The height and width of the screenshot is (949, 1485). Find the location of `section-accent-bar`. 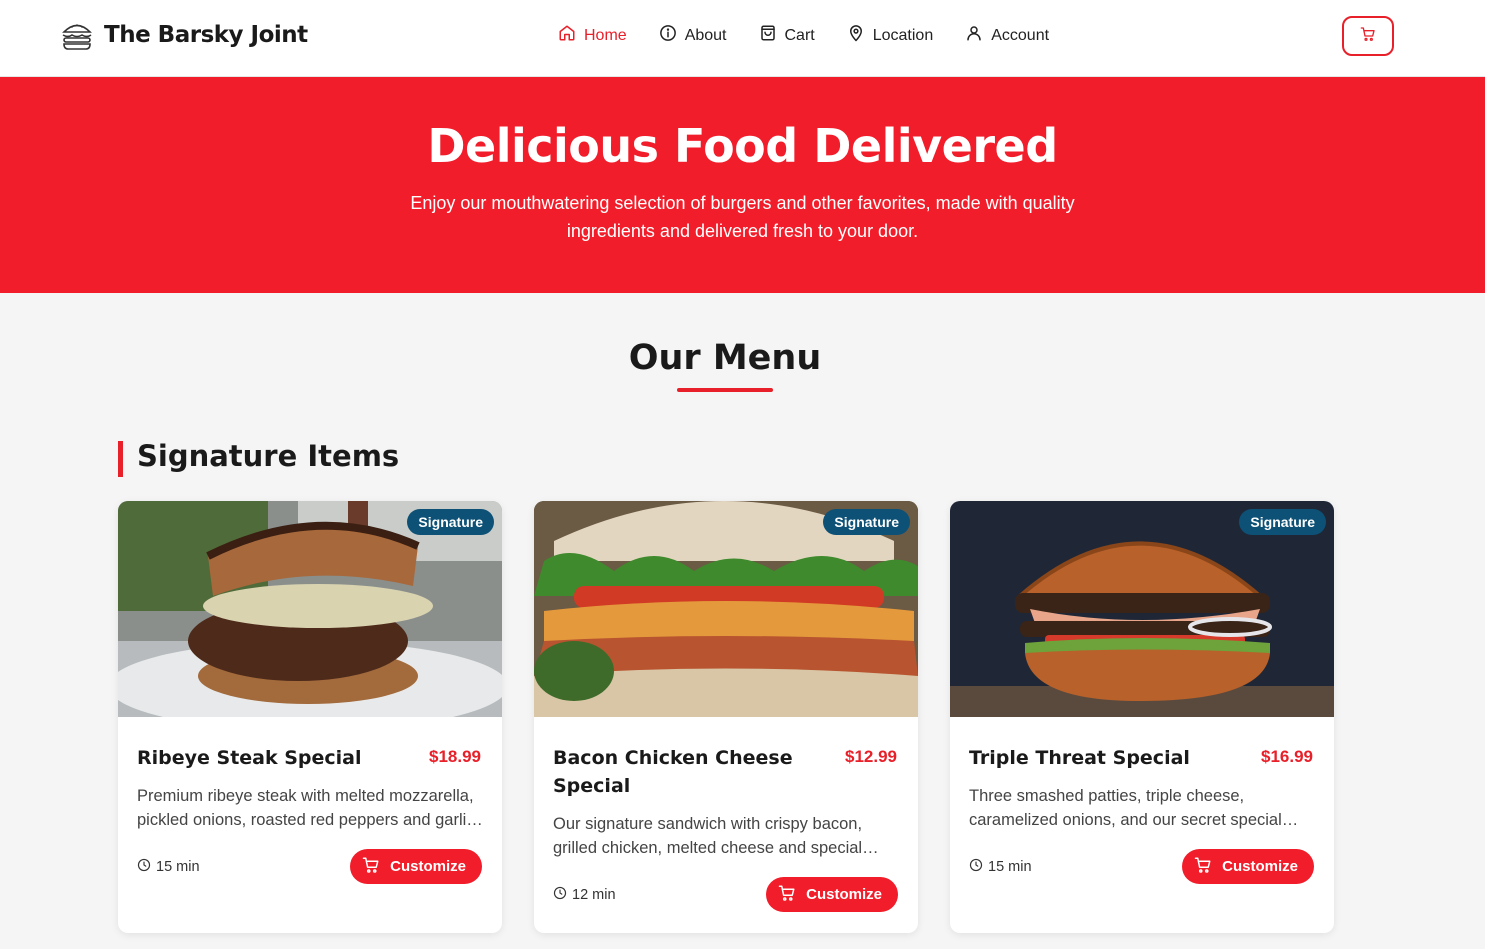

section-accent-bar is located at coordinates (120, 459).